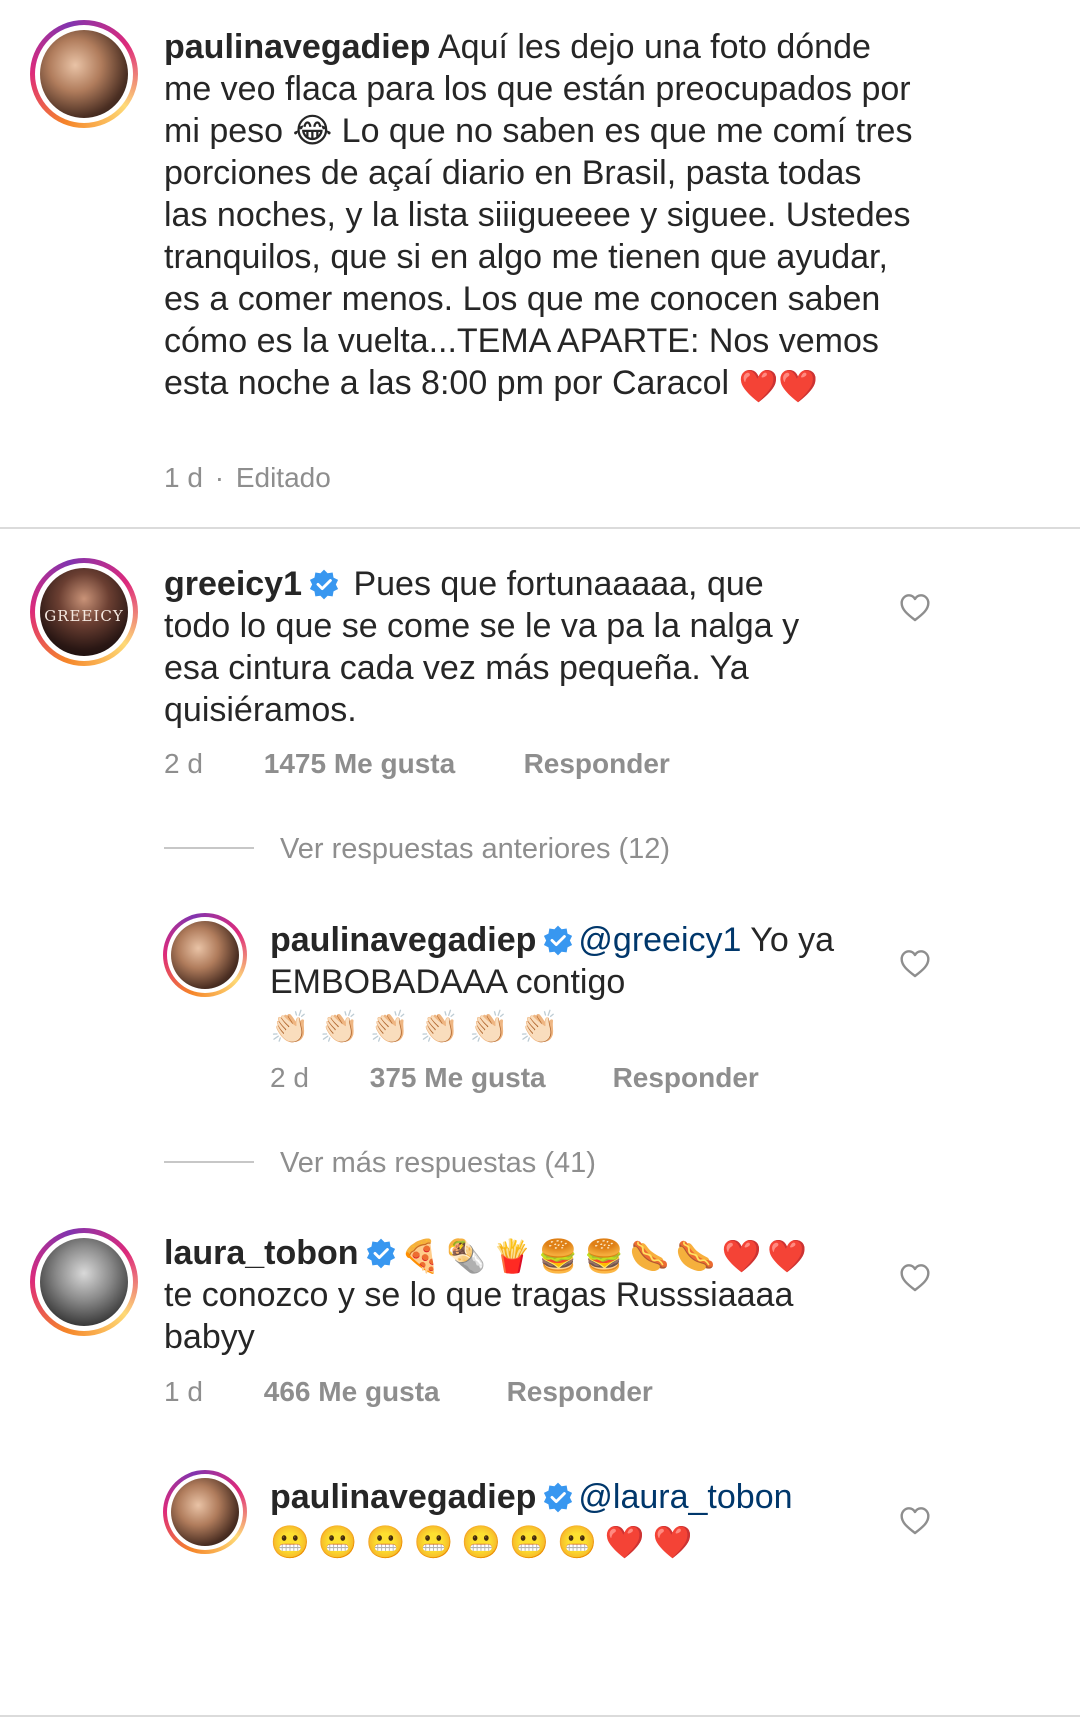  Describe the element at coordinates (183, 763) in the screenshot. I see `comment-time: 2 d` at that location.